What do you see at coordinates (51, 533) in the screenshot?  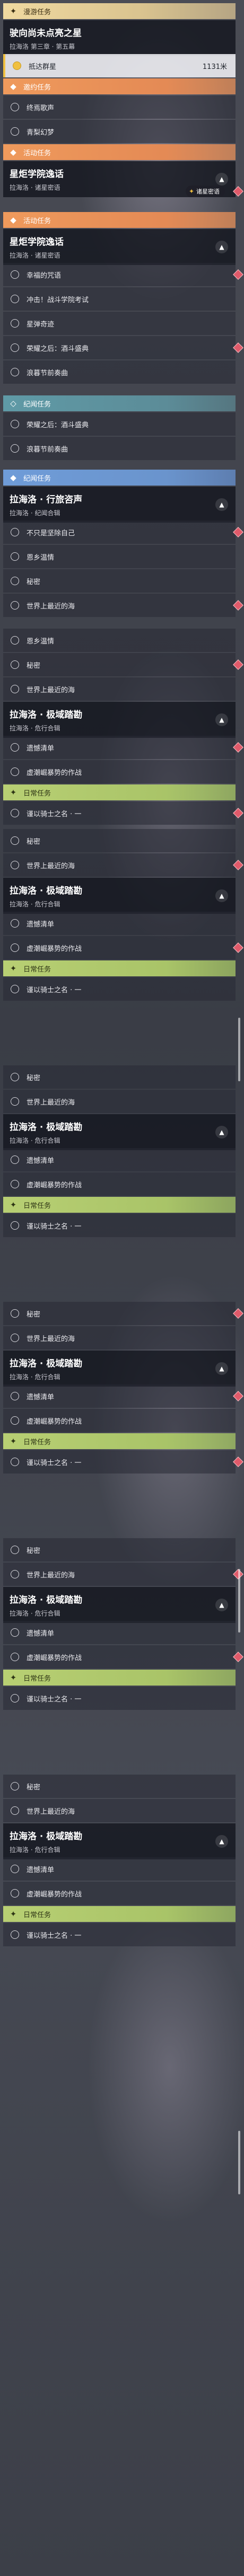 I see `objective-label: 不只是坚除自己` at bounding box center [51, 533].